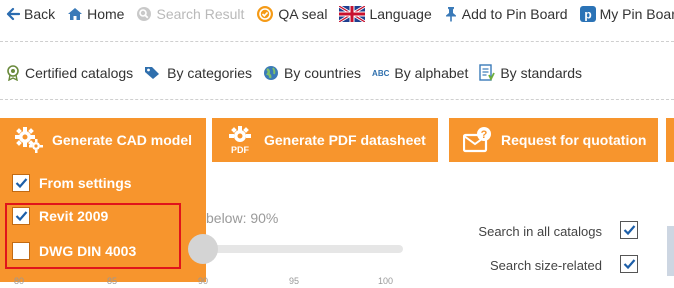 The width and height of the screenshot is (674, 288). I want to click on qa-seal-icon, so click(265, 14).